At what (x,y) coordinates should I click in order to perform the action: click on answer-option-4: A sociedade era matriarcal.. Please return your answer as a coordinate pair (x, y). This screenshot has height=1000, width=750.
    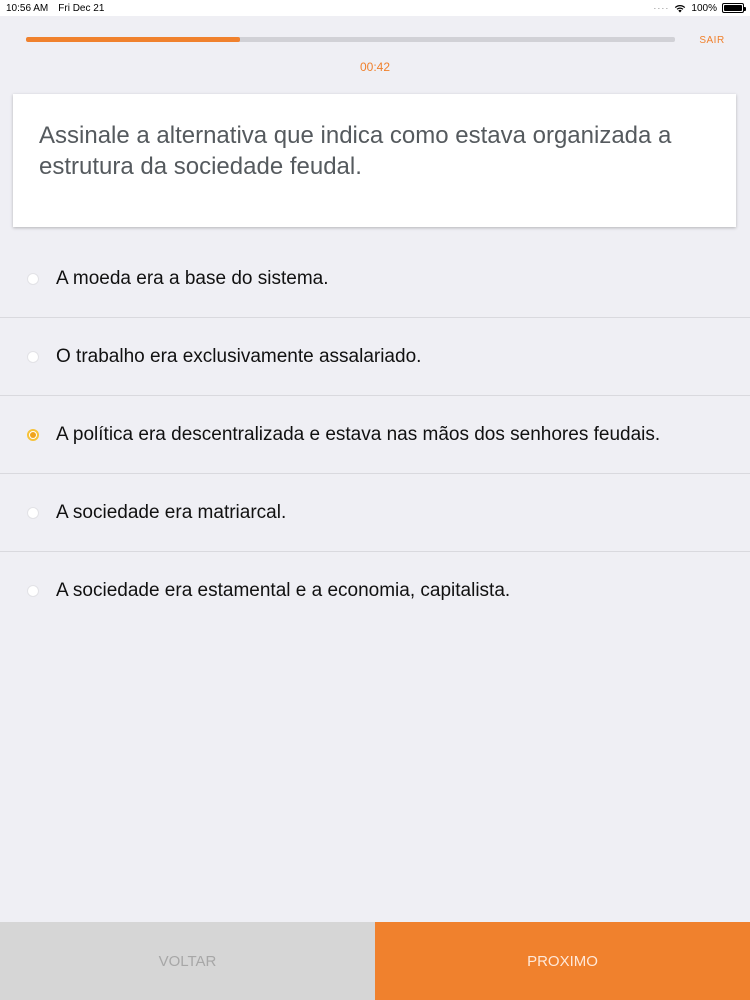
    Looking at the image, I should click on (375, 513).